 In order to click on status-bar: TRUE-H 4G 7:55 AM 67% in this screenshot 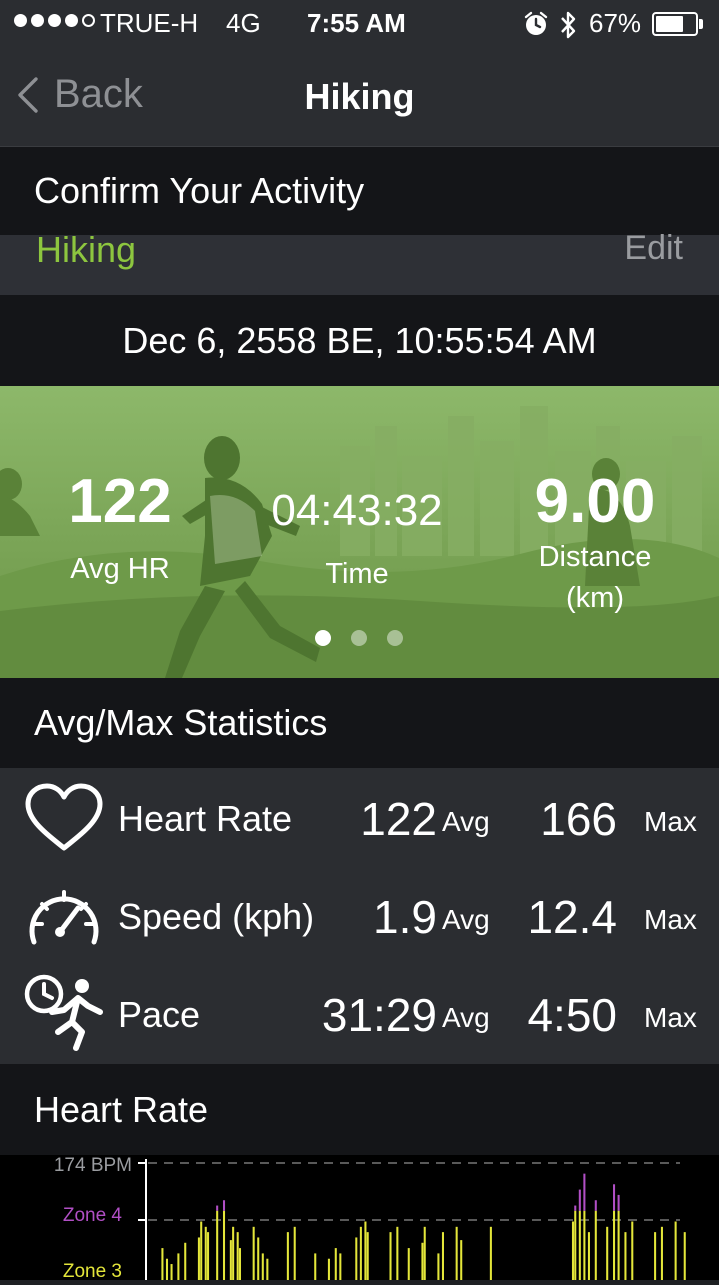, I will do `click(359, 25)`.